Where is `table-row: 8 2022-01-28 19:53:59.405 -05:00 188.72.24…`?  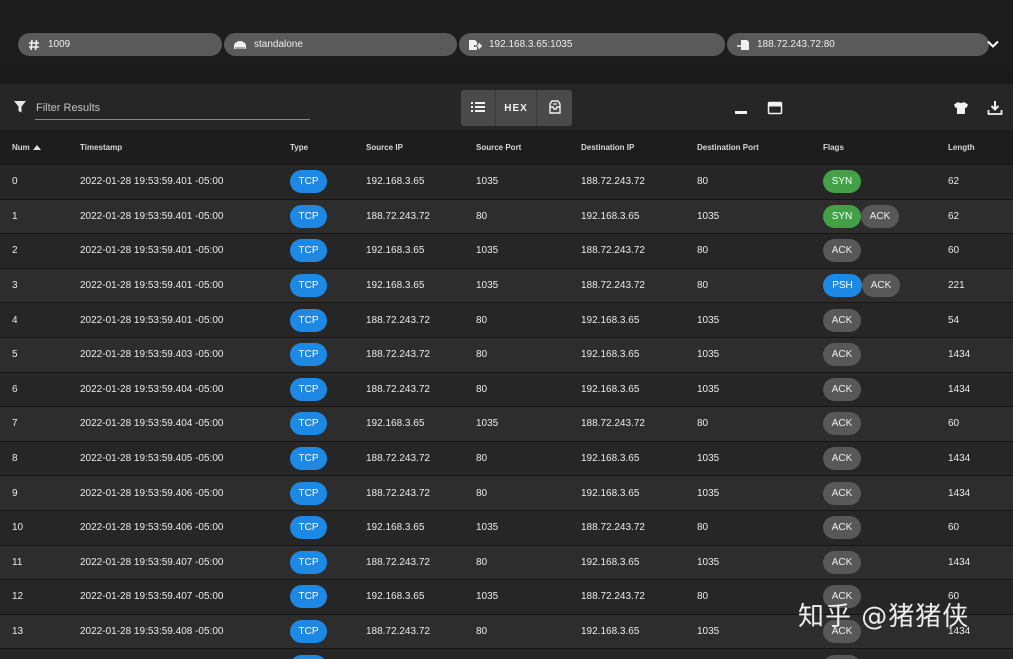 table-row: 8 2022-01-28 19:53:59.405 -05:00 188.72.24… is located at coordinates (506, 459).